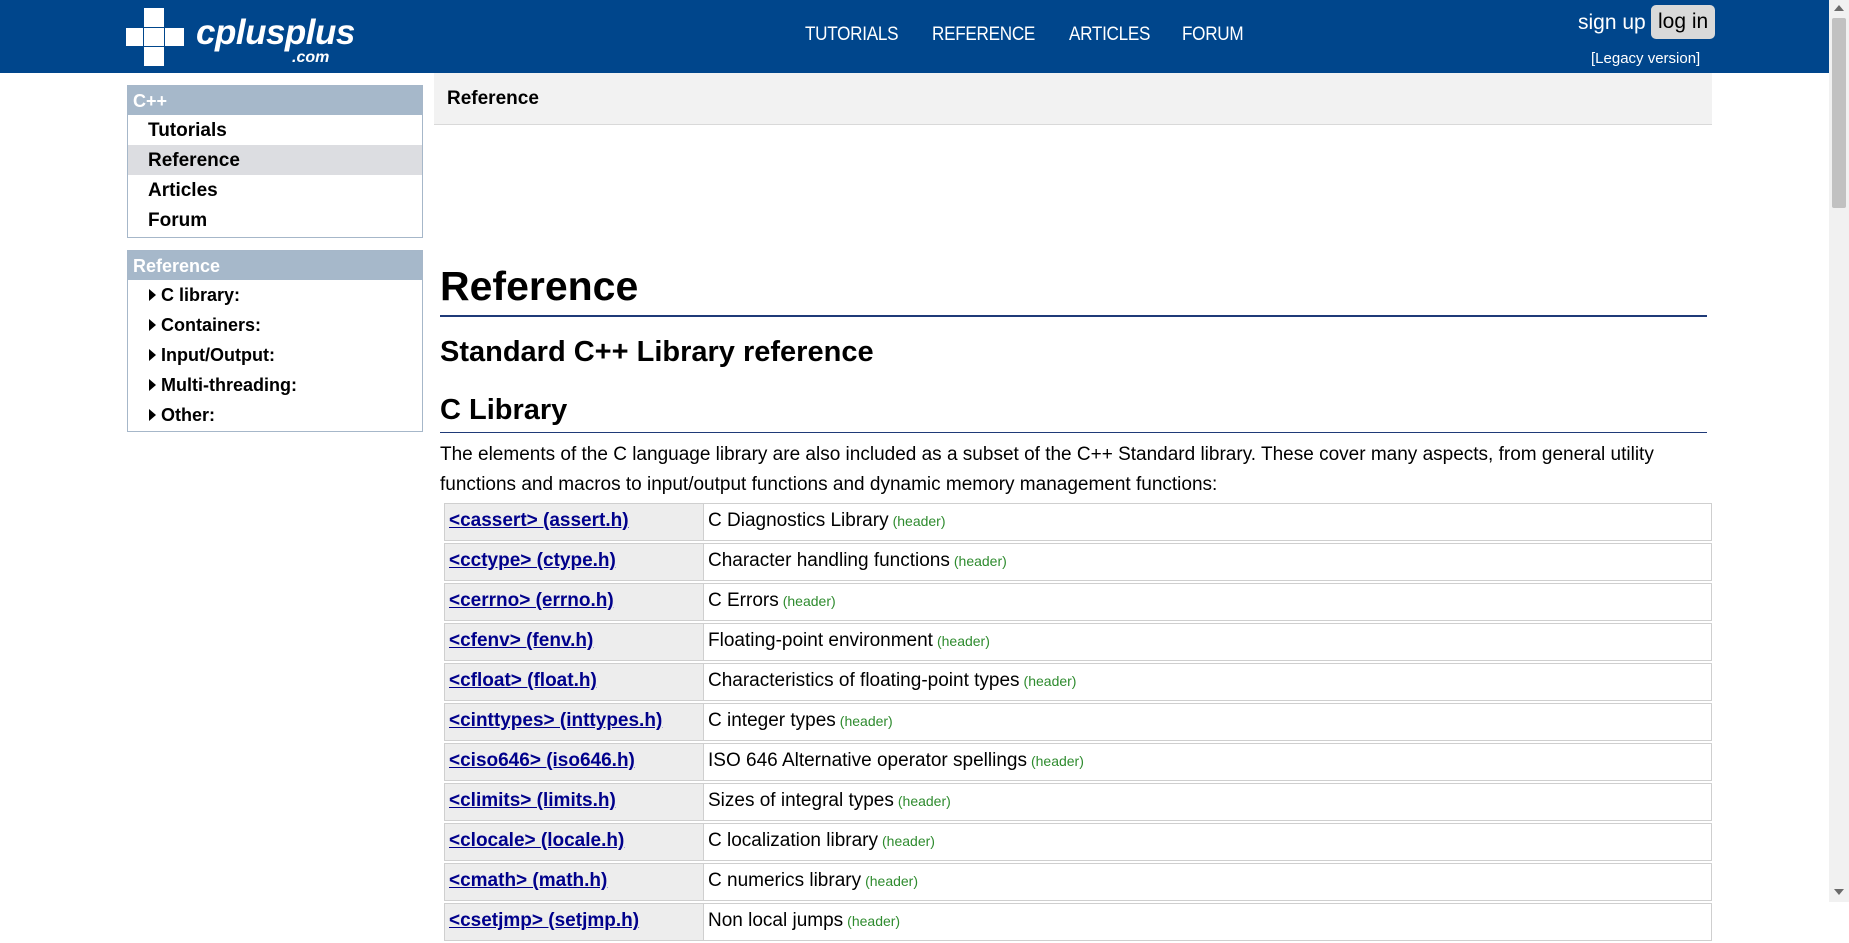  Describe the element at coordinates (1073, 432) in the screenshot. I see `section-divider` at that location.